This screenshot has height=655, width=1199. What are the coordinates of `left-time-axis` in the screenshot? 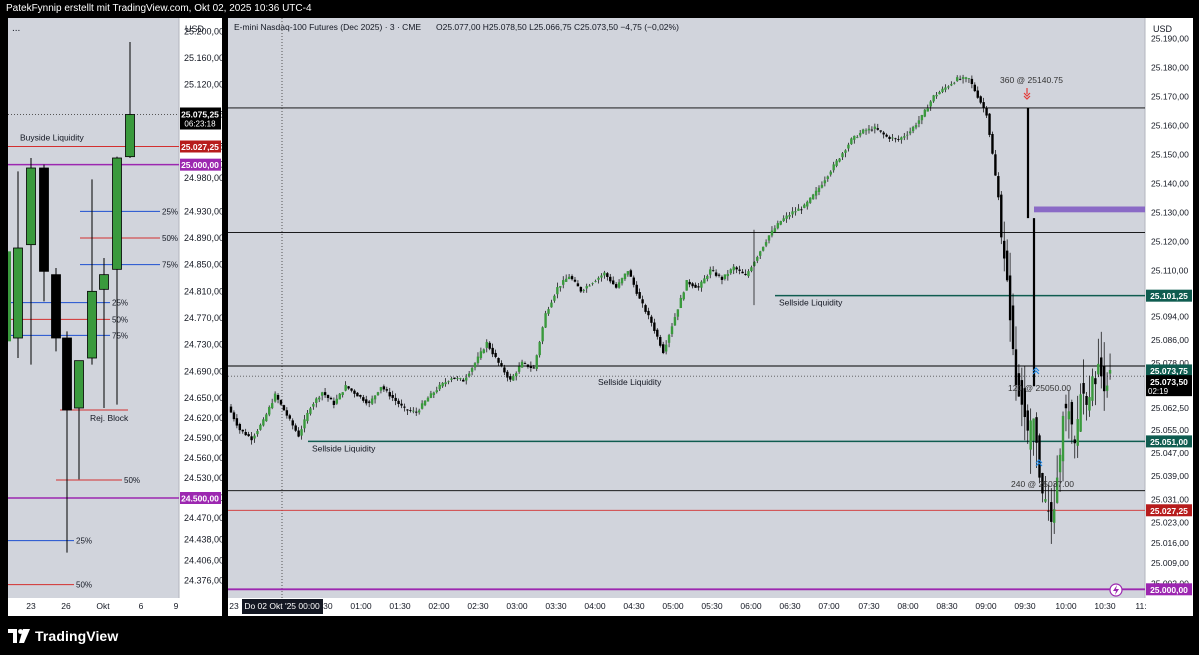 It's located at (115, 607).